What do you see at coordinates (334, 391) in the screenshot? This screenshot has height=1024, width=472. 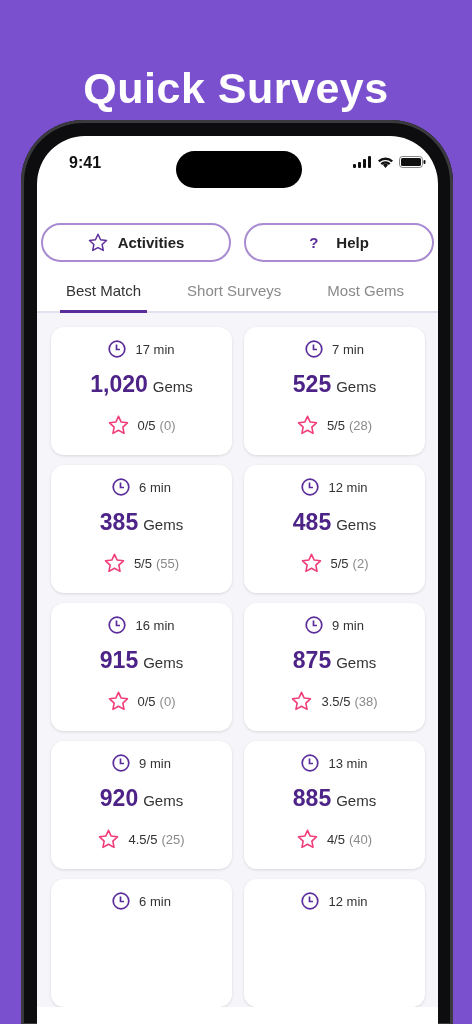 I see `survey-card: 7 min 525 Gems 5/5 (28)` at bounding box center [334, 391].